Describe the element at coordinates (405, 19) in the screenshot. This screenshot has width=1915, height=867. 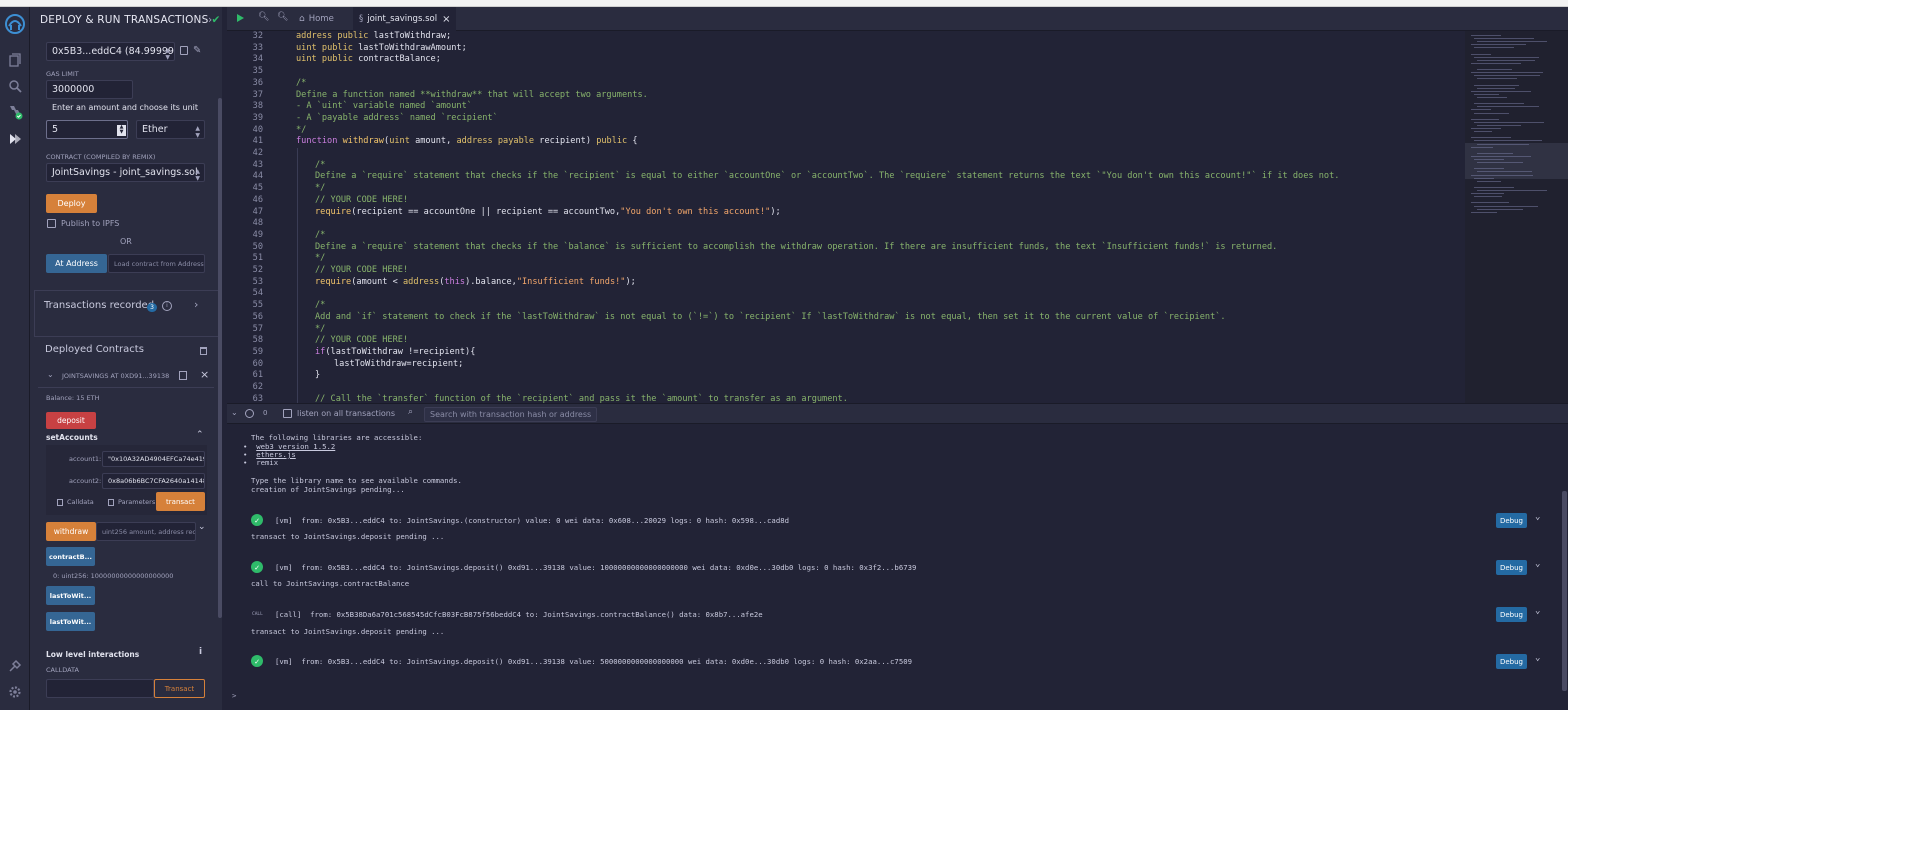
I see `tab-joint-savings: § joint_savings.sol ×` at that location.